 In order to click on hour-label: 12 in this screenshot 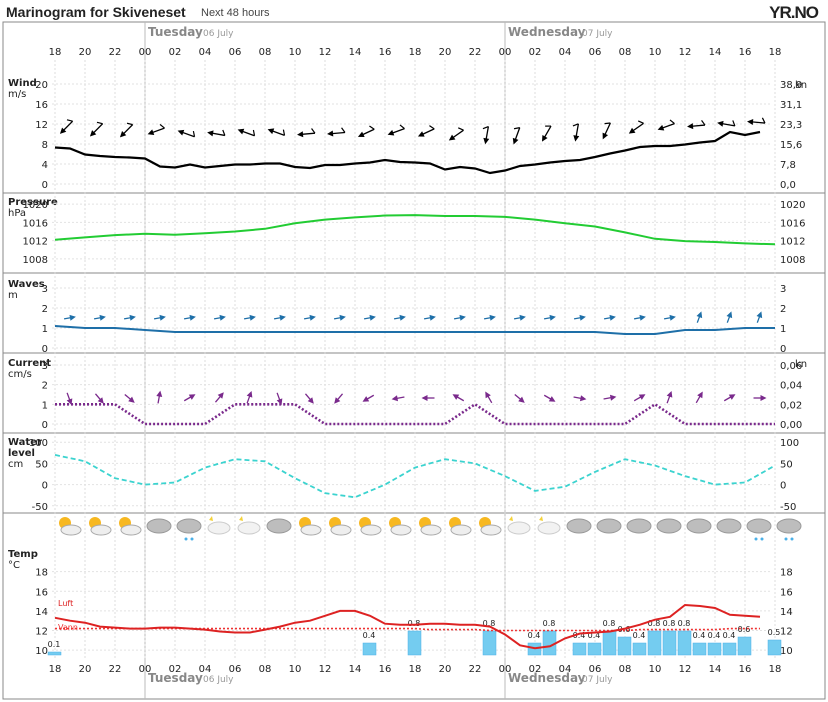, I will do `click(685, 669)`.